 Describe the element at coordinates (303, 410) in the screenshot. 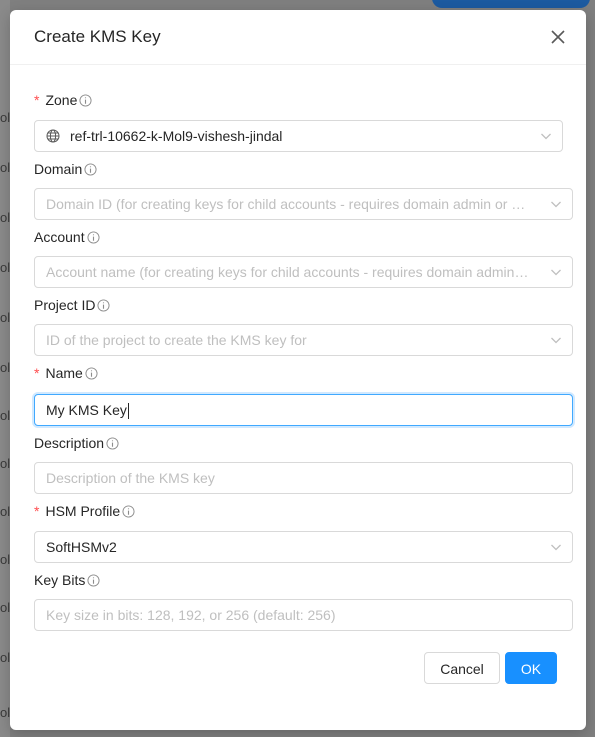

I see `name-input: My KMS Key` at that location.